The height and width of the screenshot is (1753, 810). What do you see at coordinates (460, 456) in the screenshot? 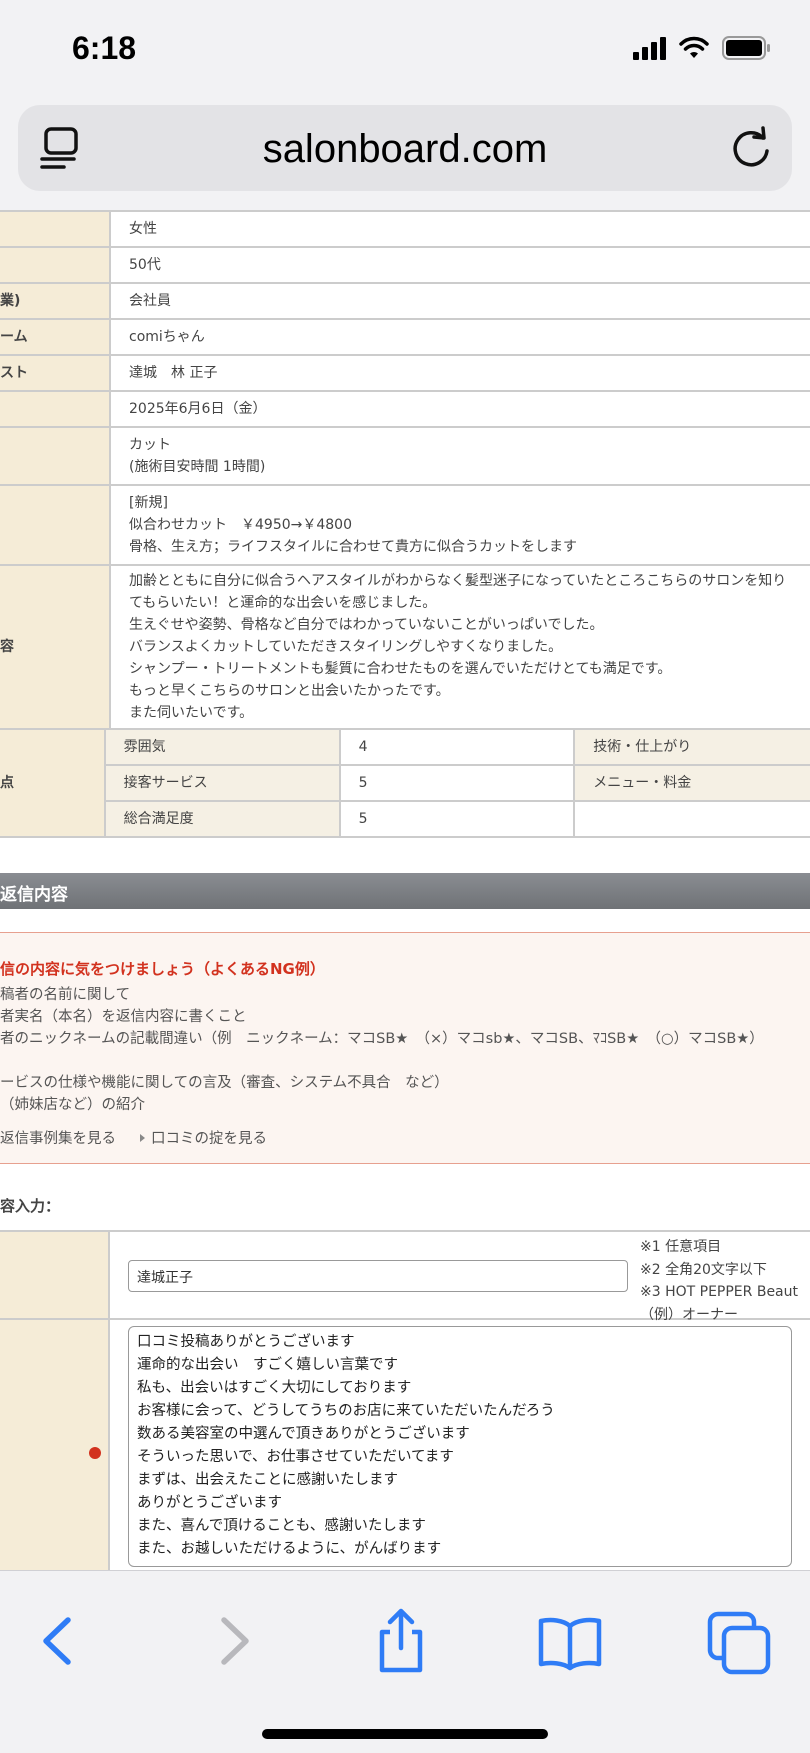
I see `row-value: カット (施術目安時間 1時間)` at bounding box center [460, 456].